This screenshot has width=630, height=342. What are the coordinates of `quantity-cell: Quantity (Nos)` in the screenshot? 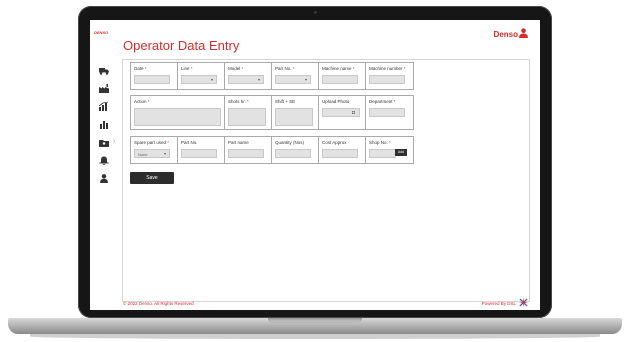 It's located at (295, 150).